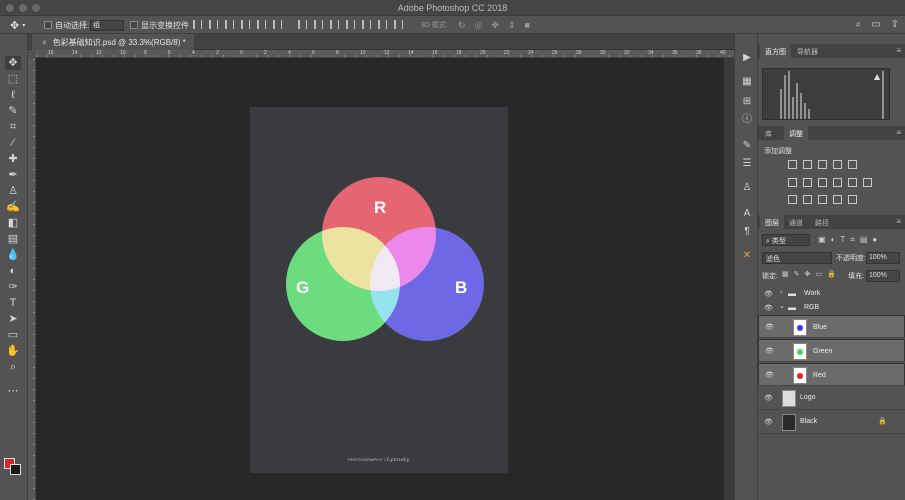 Image resolution: width=905 pixels, height=500 pixels. What do you see at coordinates (874, 240) in the screenshot?
I see `filter-toggle-icon: ●` at bounding box center [874, 240].